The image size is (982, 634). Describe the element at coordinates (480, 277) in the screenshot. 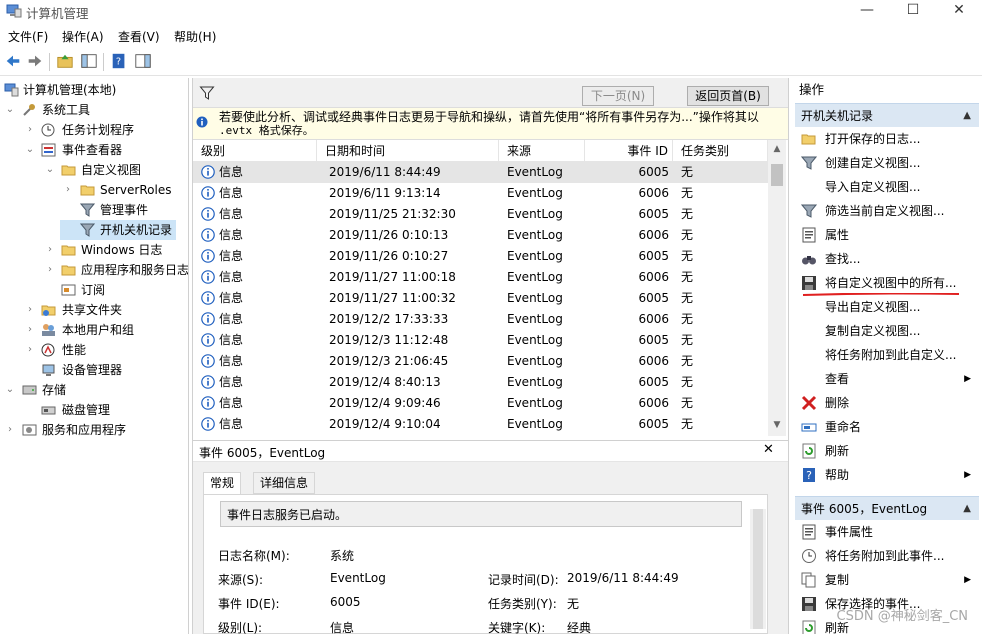

I see `table-row: 信息 2019/11/27 11:00:18 EventLog 6006 无` at that location.